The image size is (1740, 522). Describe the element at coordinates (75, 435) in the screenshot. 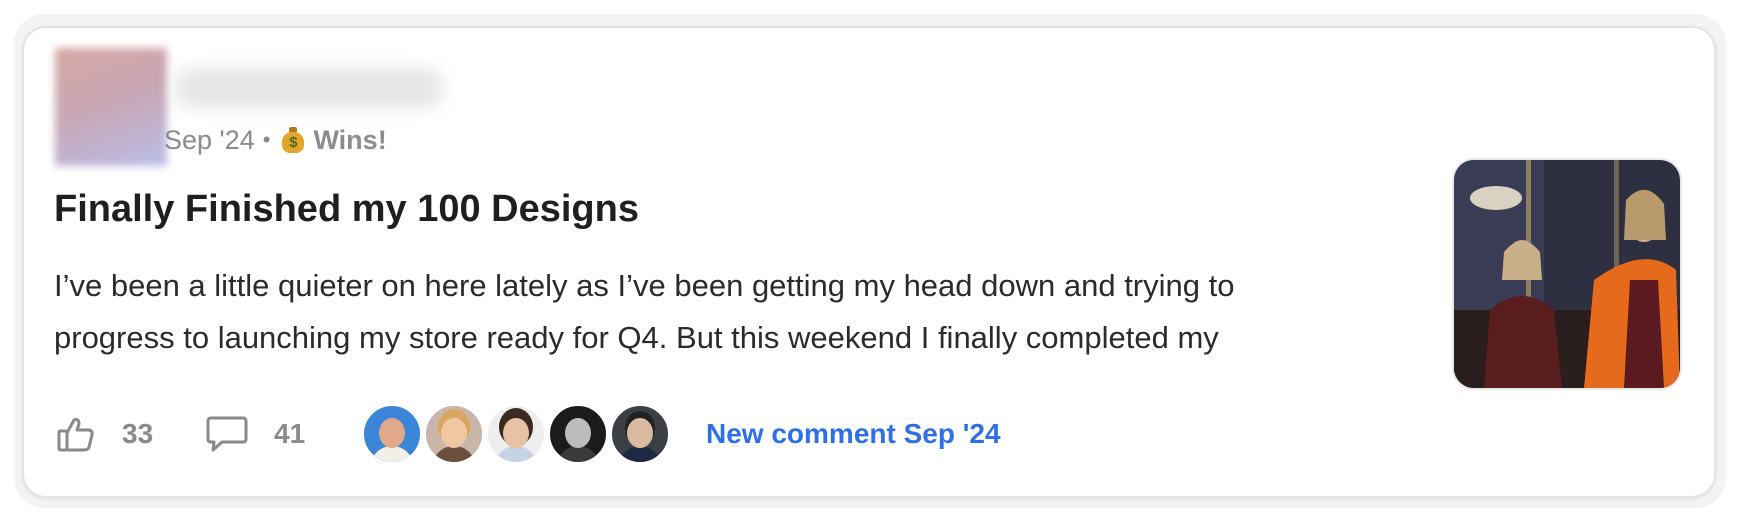

I see `thumbs-up-icon` at that location.